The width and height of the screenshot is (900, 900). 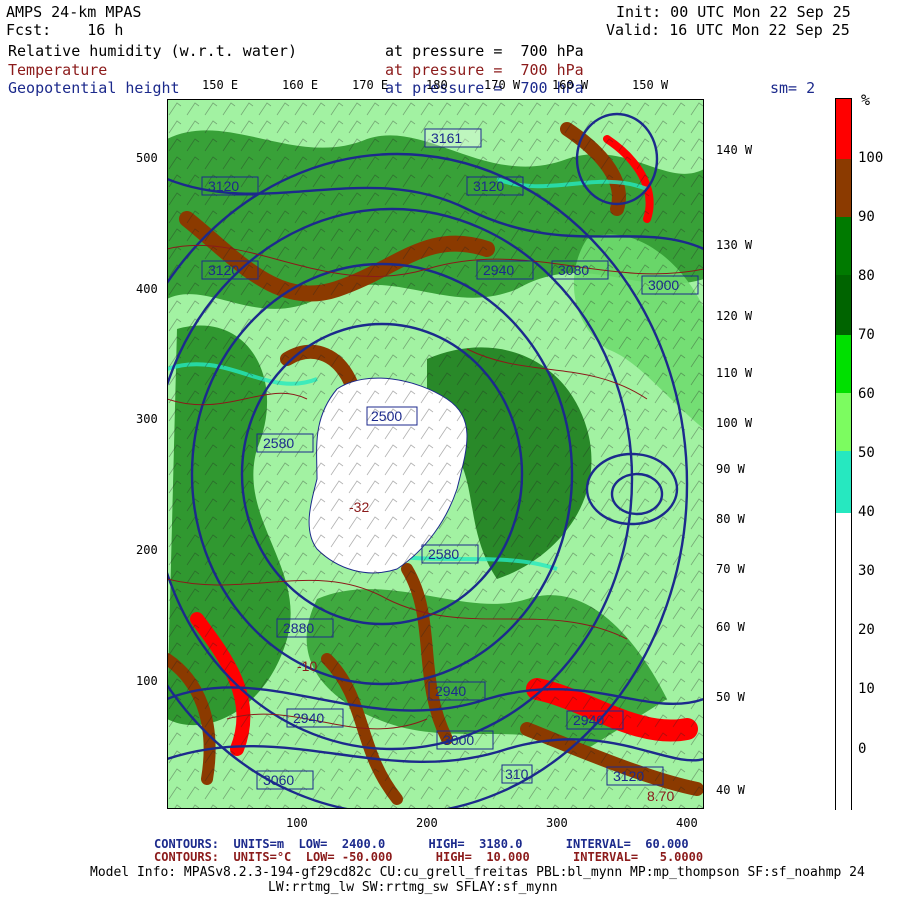 What do you see at coordinates (517, 774) in the screenshot?
I see `svg-text: 310` at bounding box center [517, 774].